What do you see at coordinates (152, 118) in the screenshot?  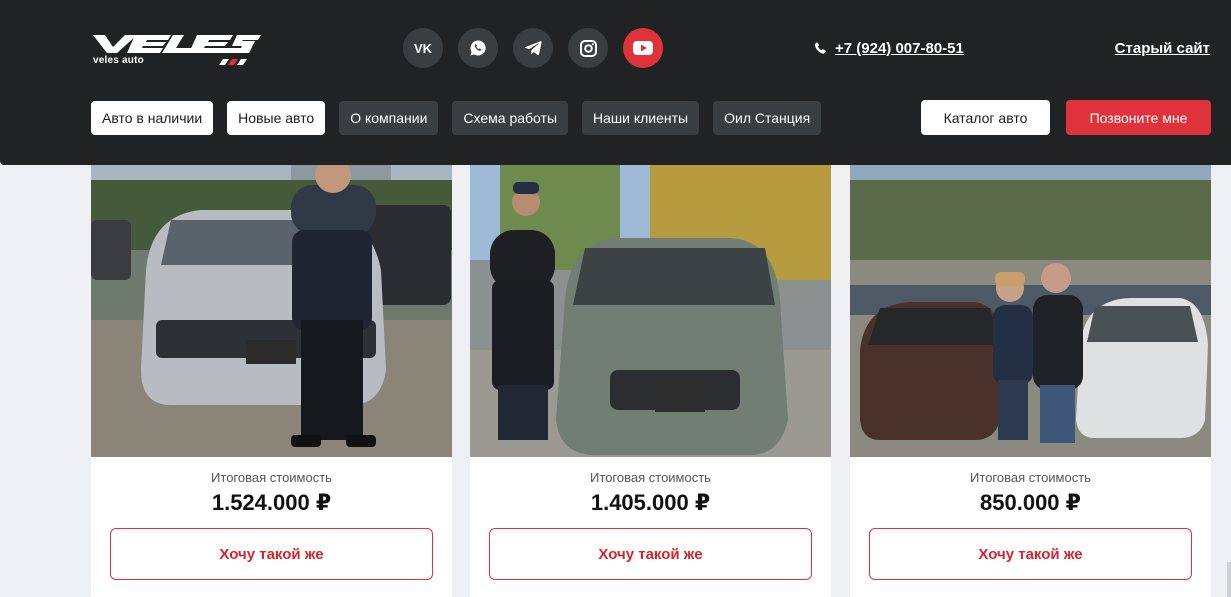 I see `nav-item-cars-in-stock: Авто в наличии` at bounding box center [152, 118].